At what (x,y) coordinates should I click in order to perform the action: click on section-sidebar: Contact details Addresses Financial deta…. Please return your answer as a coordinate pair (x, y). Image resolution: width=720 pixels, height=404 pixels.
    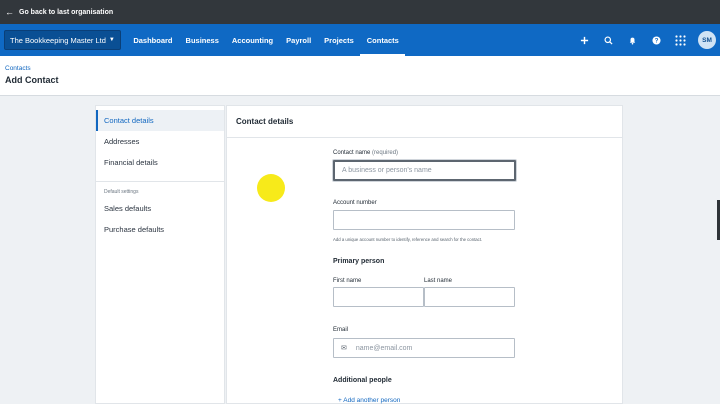
    Looking at the image, I should click on (160, 254).